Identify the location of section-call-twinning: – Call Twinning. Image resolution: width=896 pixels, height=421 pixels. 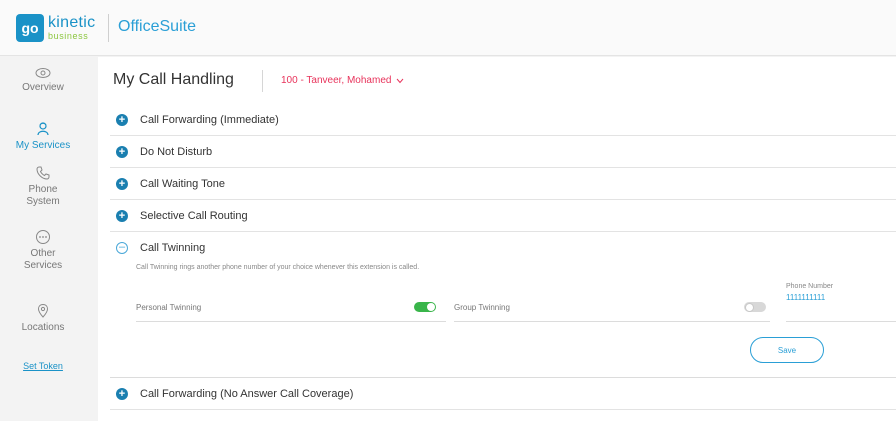
(503, 248).